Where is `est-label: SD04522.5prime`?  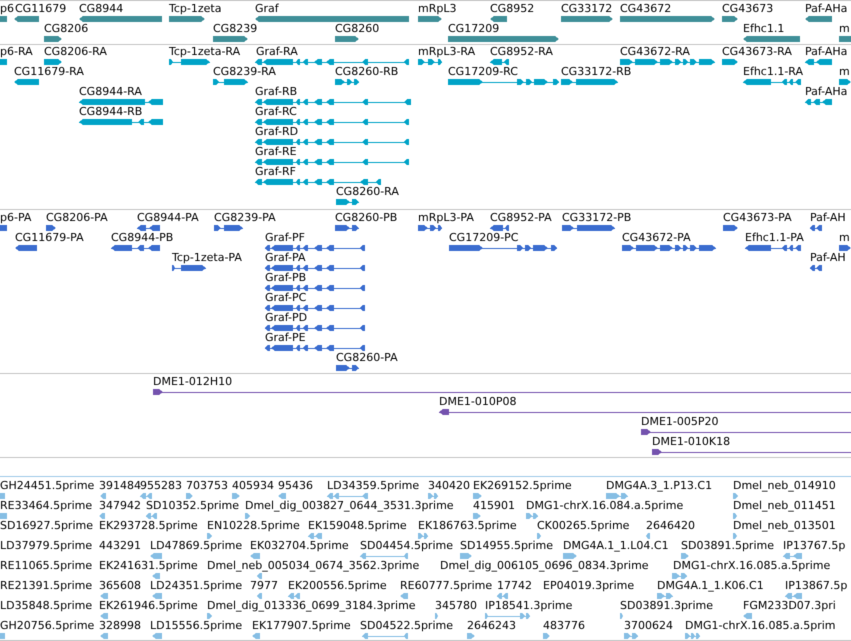
est-label: SD04522.5prime is located at coordinates (406, 626).